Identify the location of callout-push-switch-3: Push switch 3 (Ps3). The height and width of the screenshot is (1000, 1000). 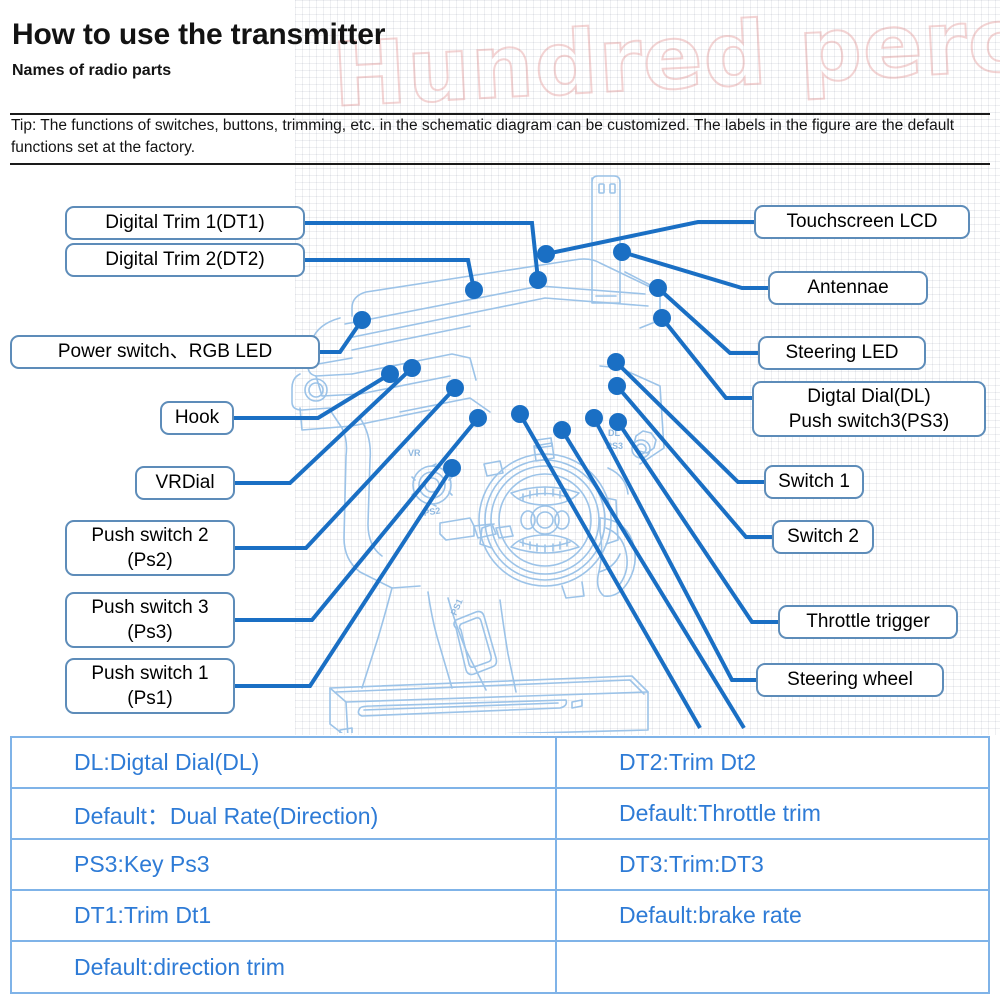
(150, 620).